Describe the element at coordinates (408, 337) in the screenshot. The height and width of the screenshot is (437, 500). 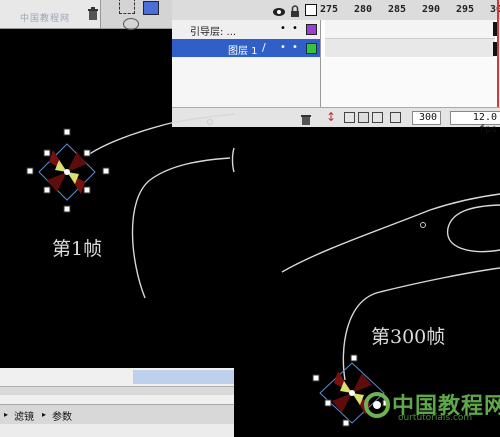
I see `caption-frame-300: 第300帧` at that location.